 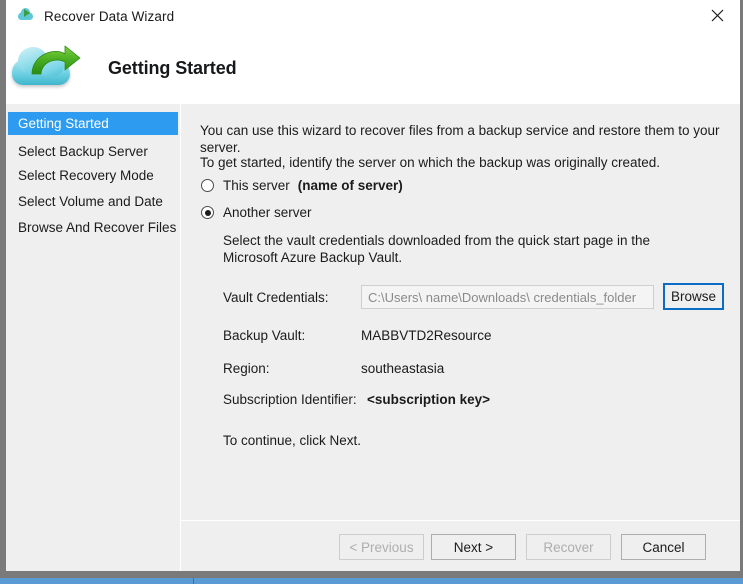 I want to click on sidebar-item-select-backup-server: Select Backup Server, so click(x=93, y=151).